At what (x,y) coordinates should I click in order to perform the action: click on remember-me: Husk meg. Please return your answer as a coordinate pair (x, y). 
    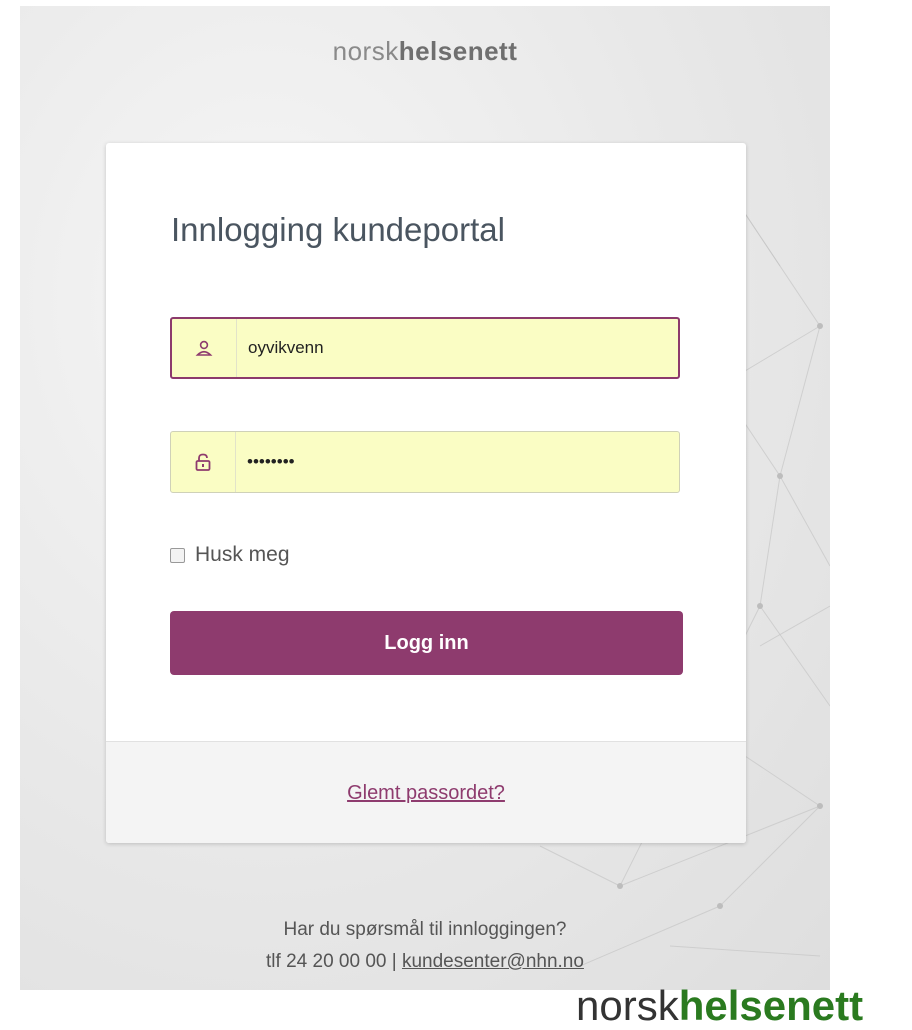
    Looking at the image, I should click on (230, 555).